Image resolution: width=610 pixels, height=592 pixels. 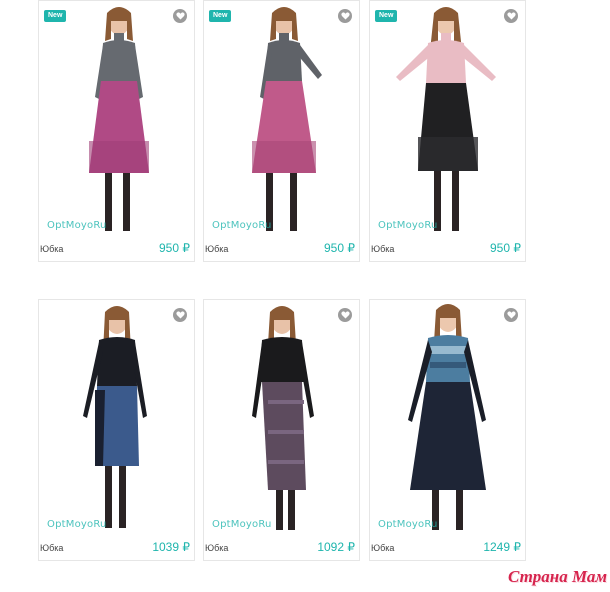 What do you see at coordinates (336, 547) in the screenshot?
I see `product-price: 1092 ₽` at bounding box center [336, 547].